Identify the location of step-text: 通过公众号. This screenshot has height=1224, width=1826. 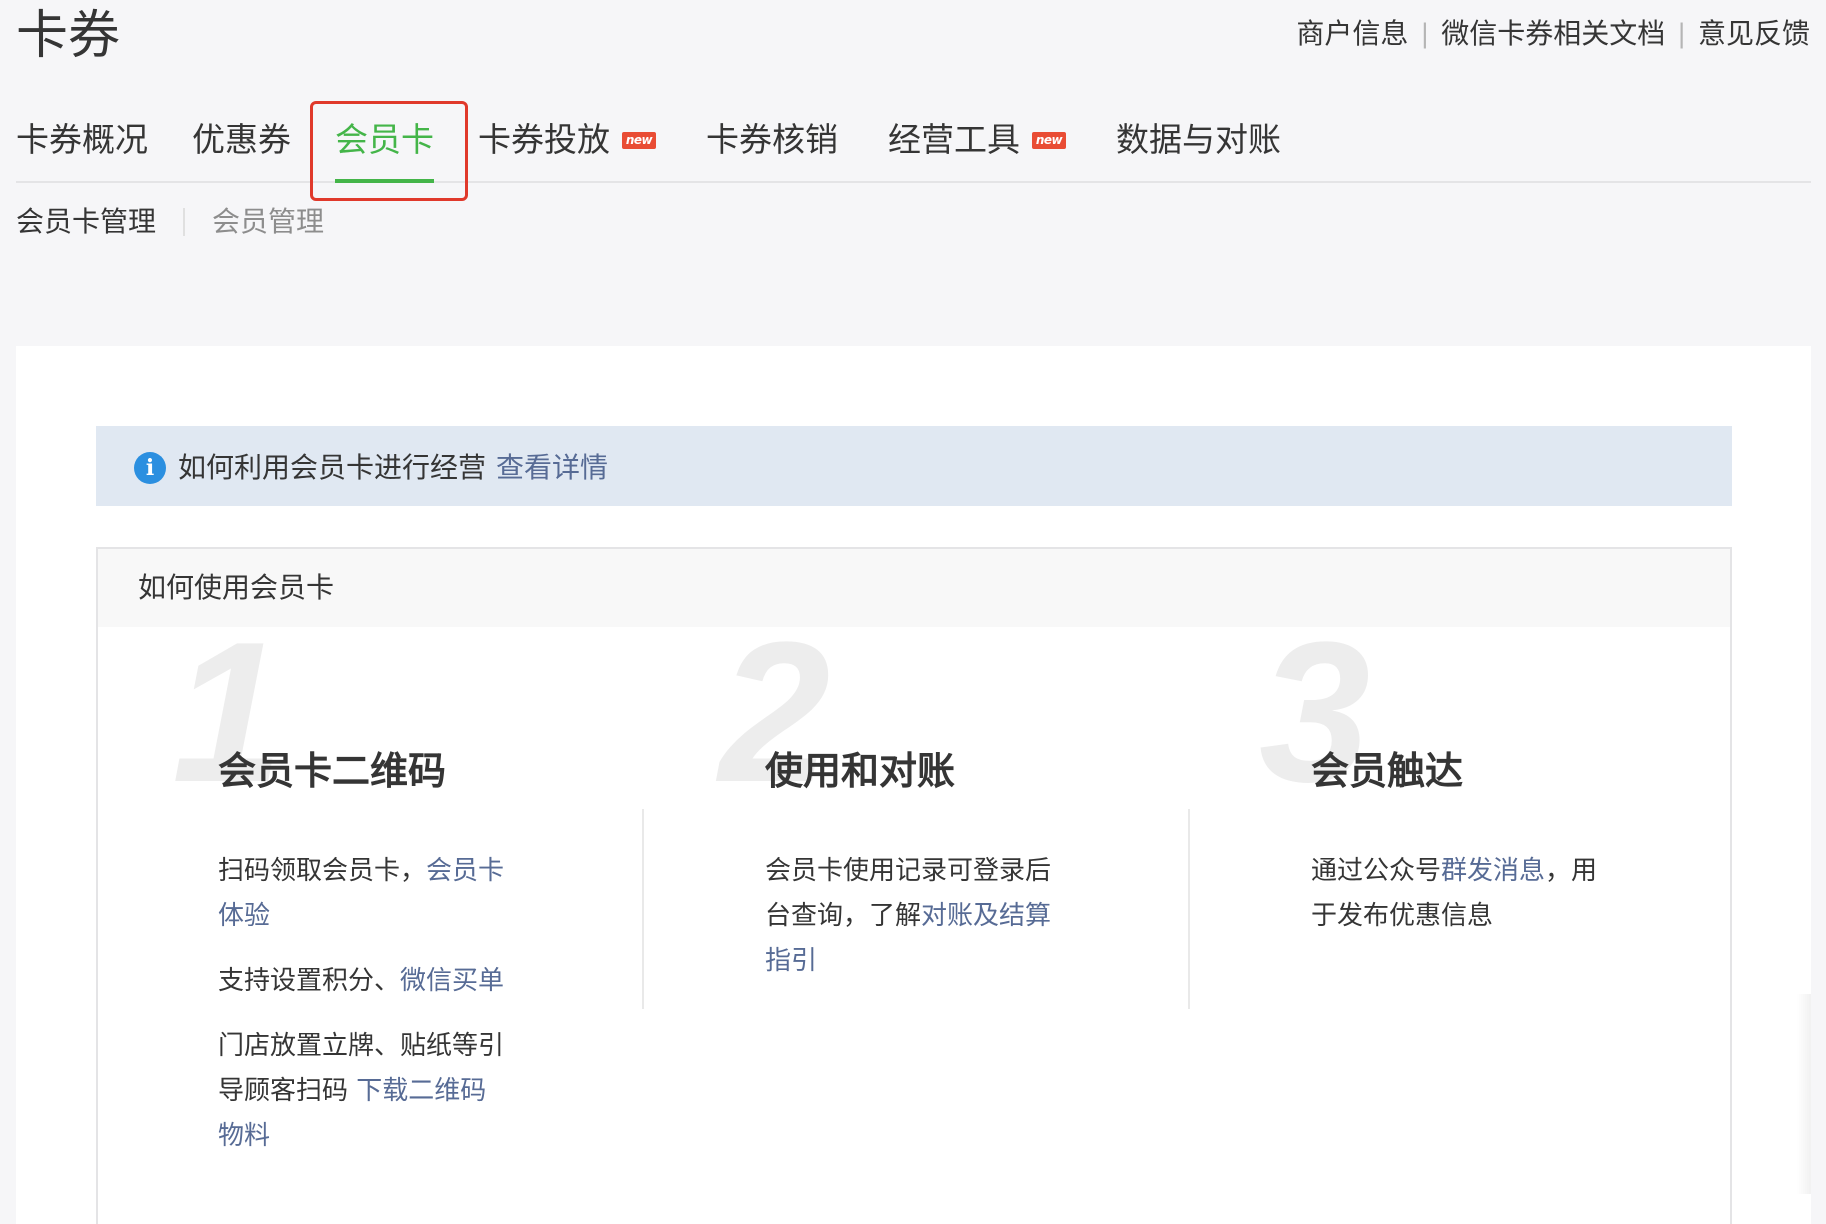
(1376, 871).